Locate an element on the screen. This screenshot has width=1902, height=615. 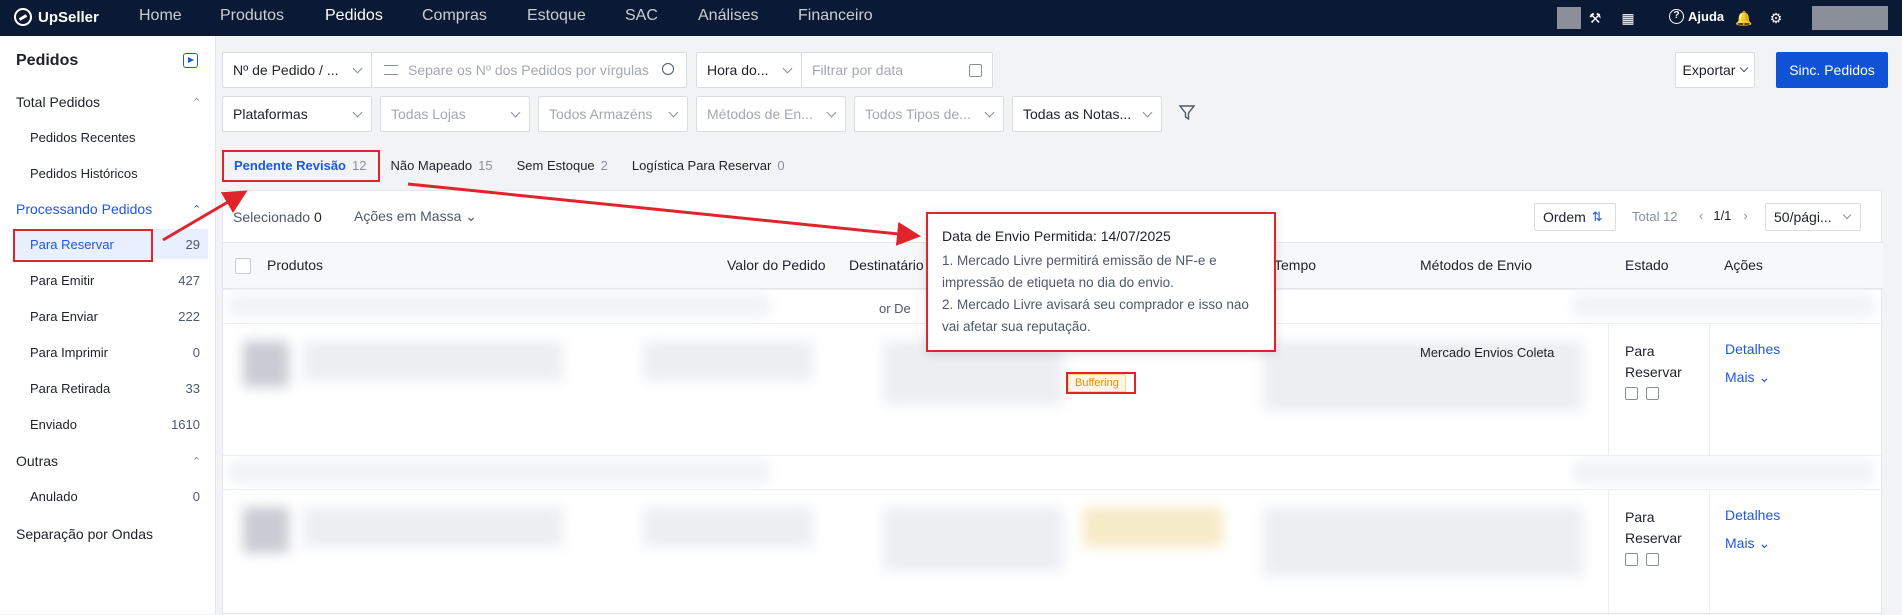
sidebar-group-outras: Outras is located at coordinates (37, 461).